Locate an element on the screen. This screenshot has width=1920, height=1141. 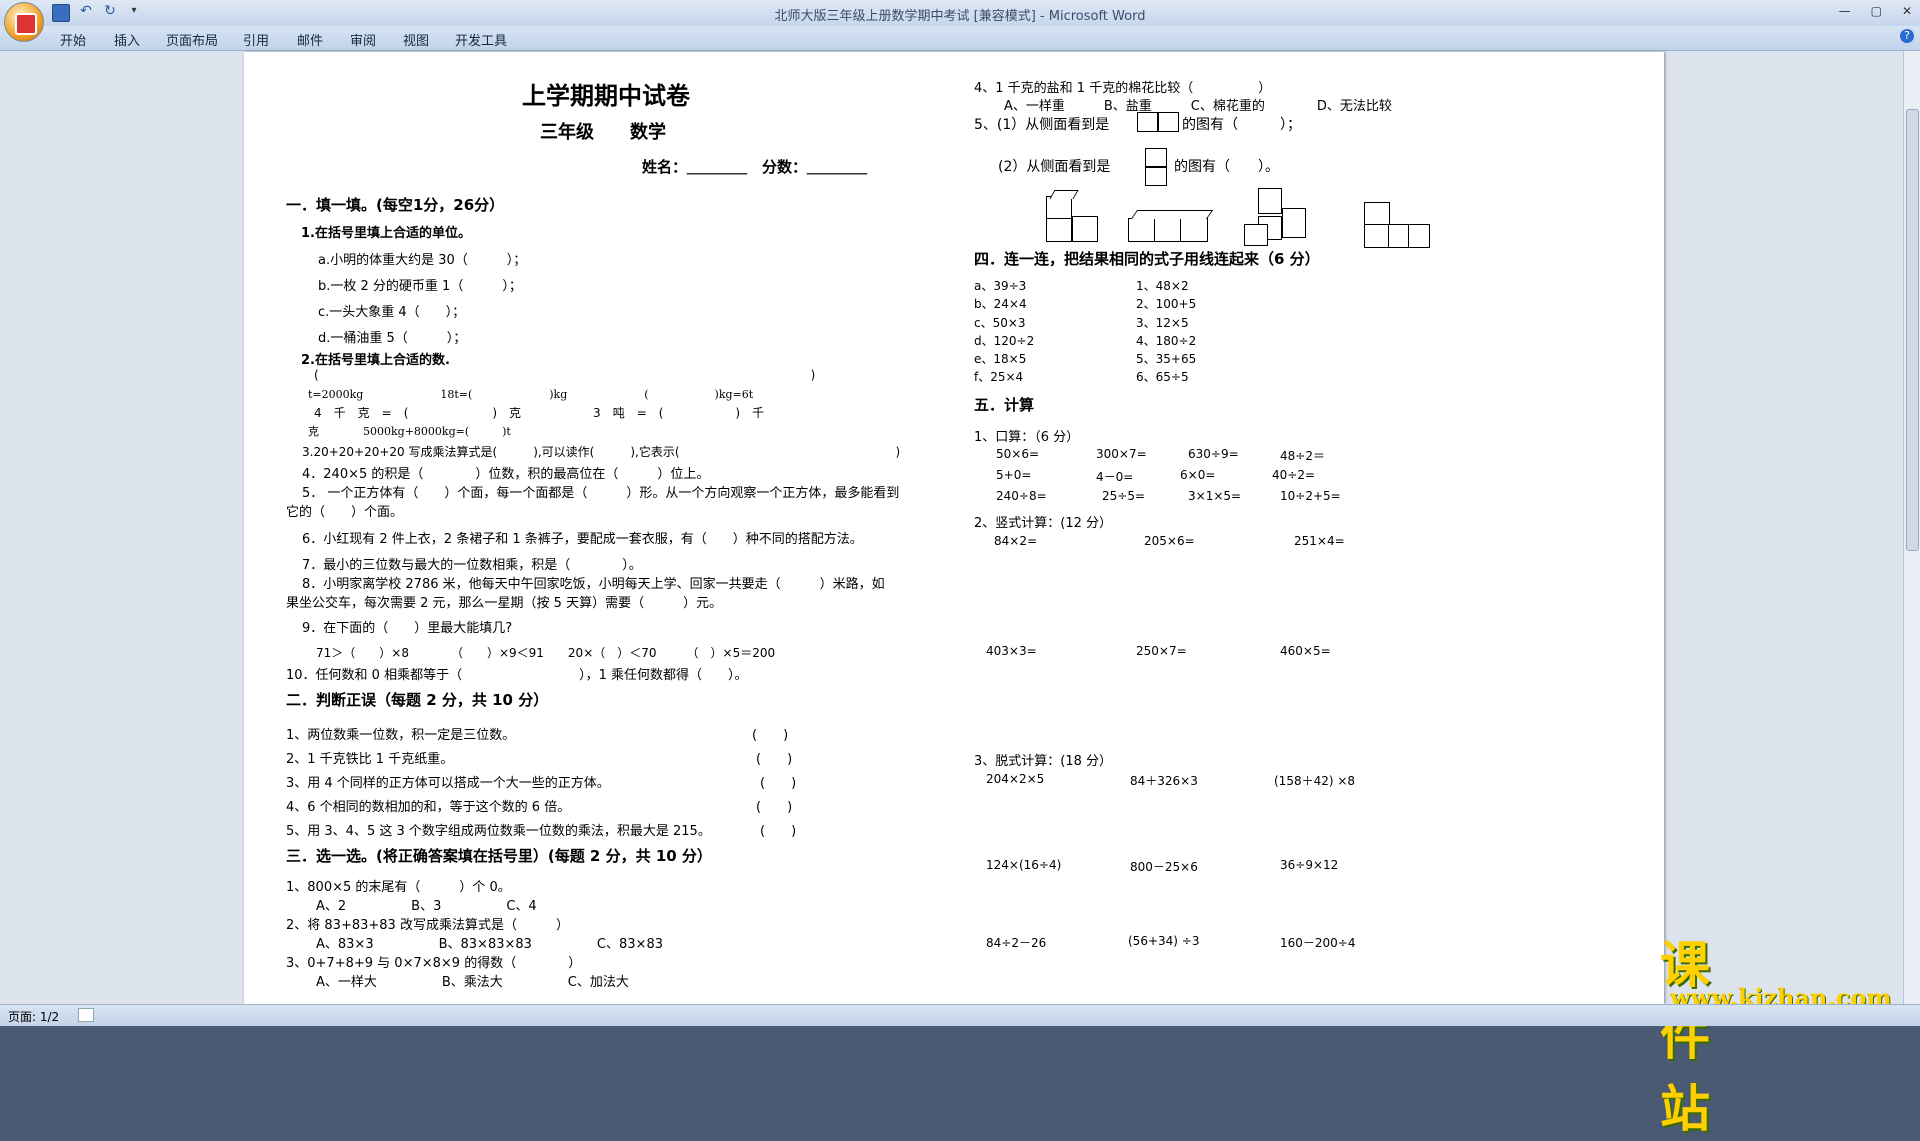
vertical-scrollbar is located at coordinates (1911, 527).